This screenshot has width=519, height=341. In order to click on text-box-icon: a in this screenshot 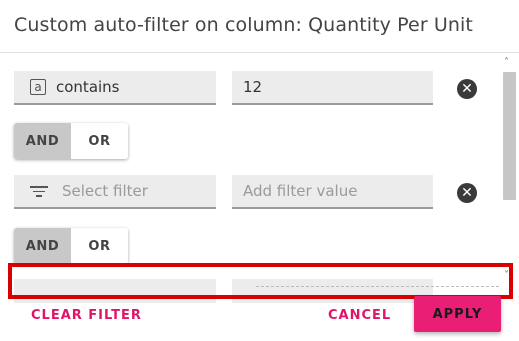, I will do `click(38, 87)`.